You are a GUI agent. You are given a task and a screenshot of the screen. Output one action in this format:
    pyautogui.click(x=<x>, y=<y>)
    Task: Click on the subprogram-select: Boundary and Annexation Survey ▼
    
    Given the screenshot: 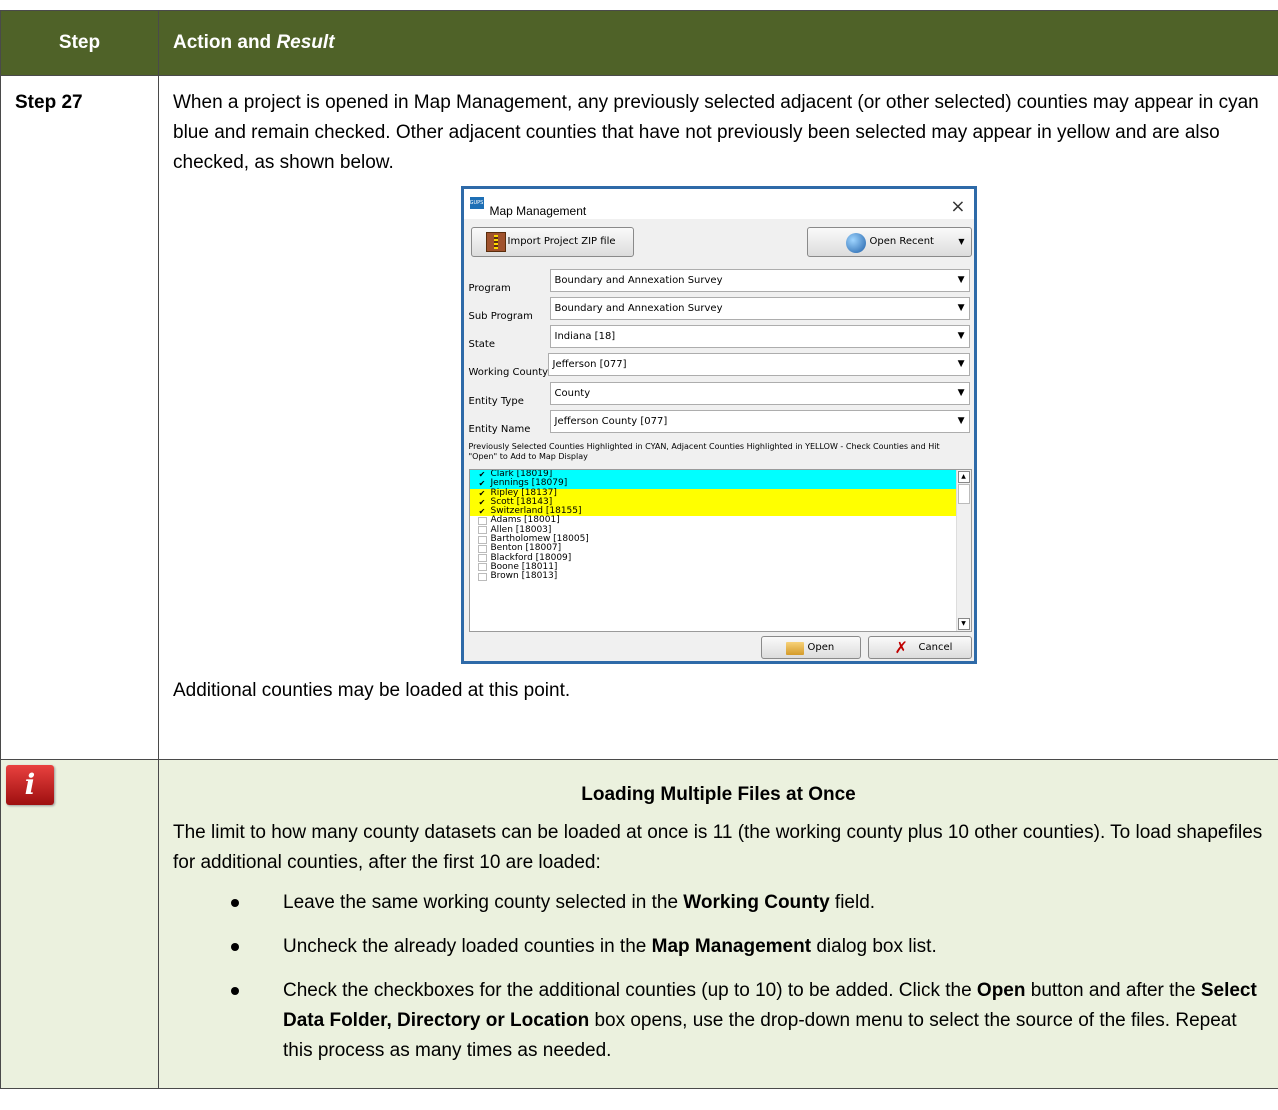 What is the action you would take?
    pyautogui.click(x=759, y=308)
    